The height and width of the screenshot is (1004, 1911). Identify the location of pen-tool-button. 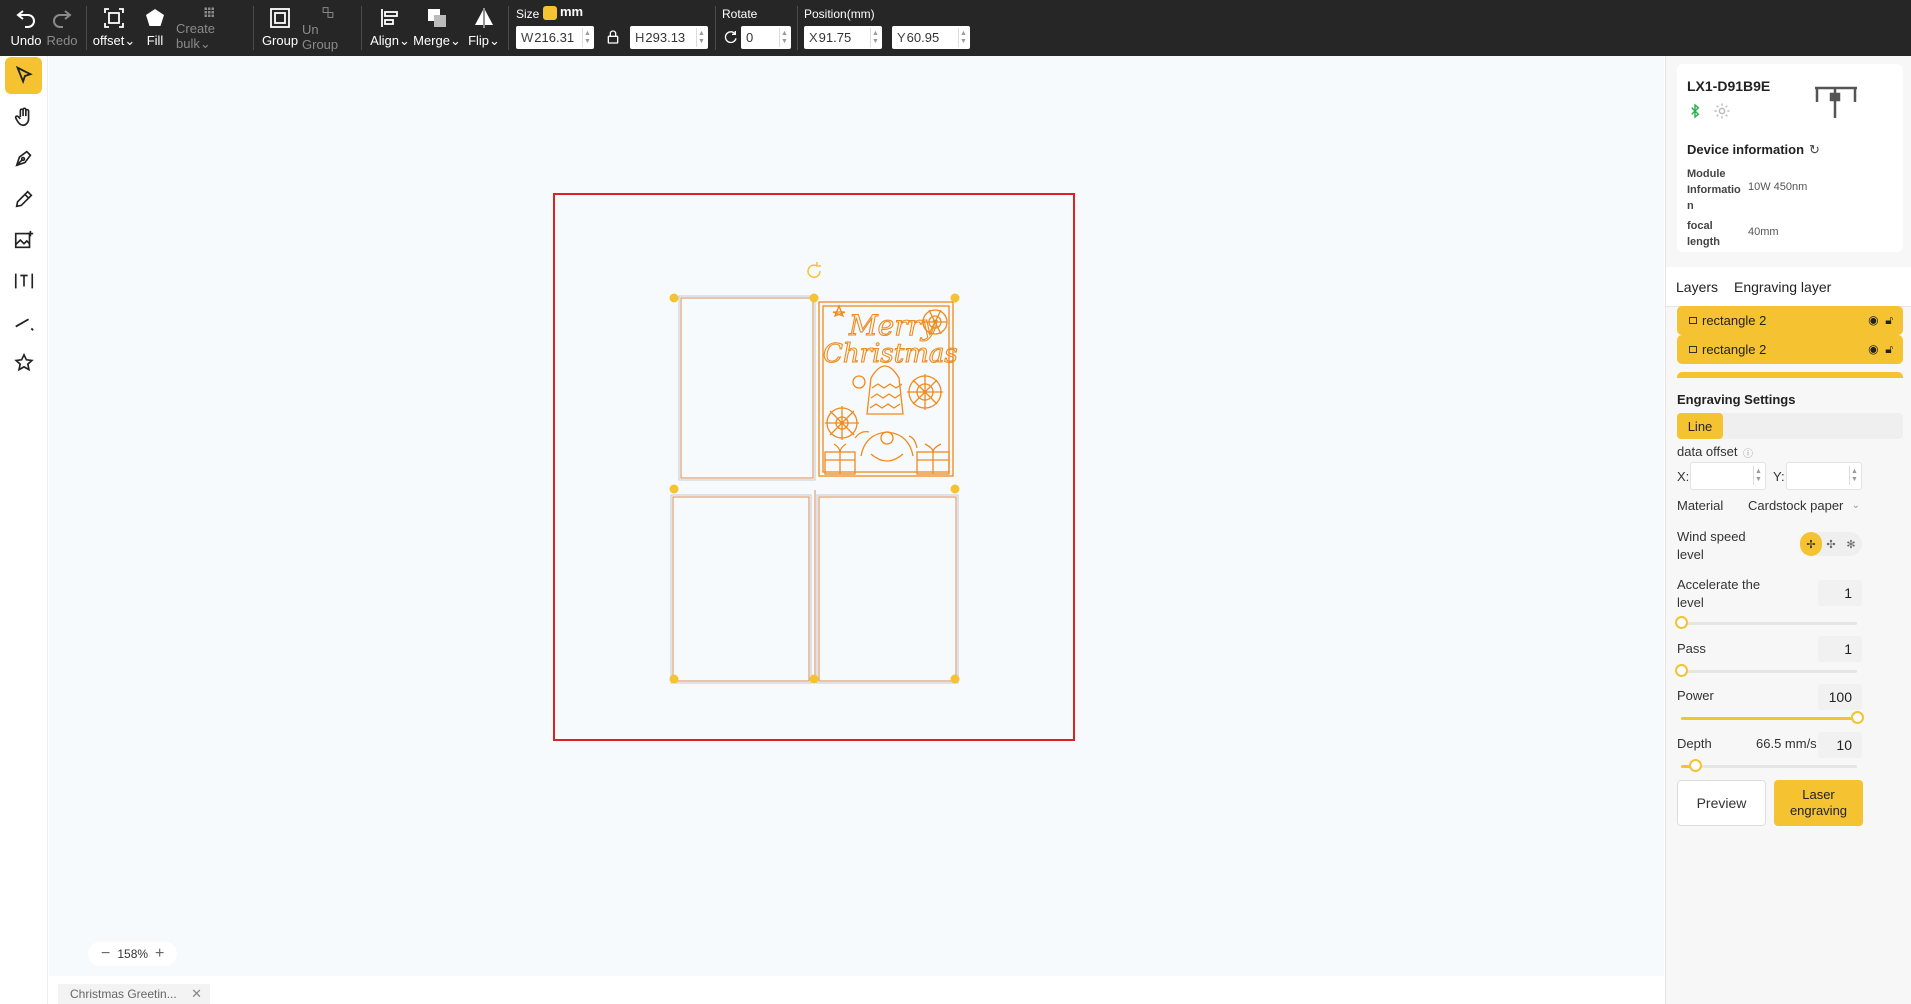
(23, 157).